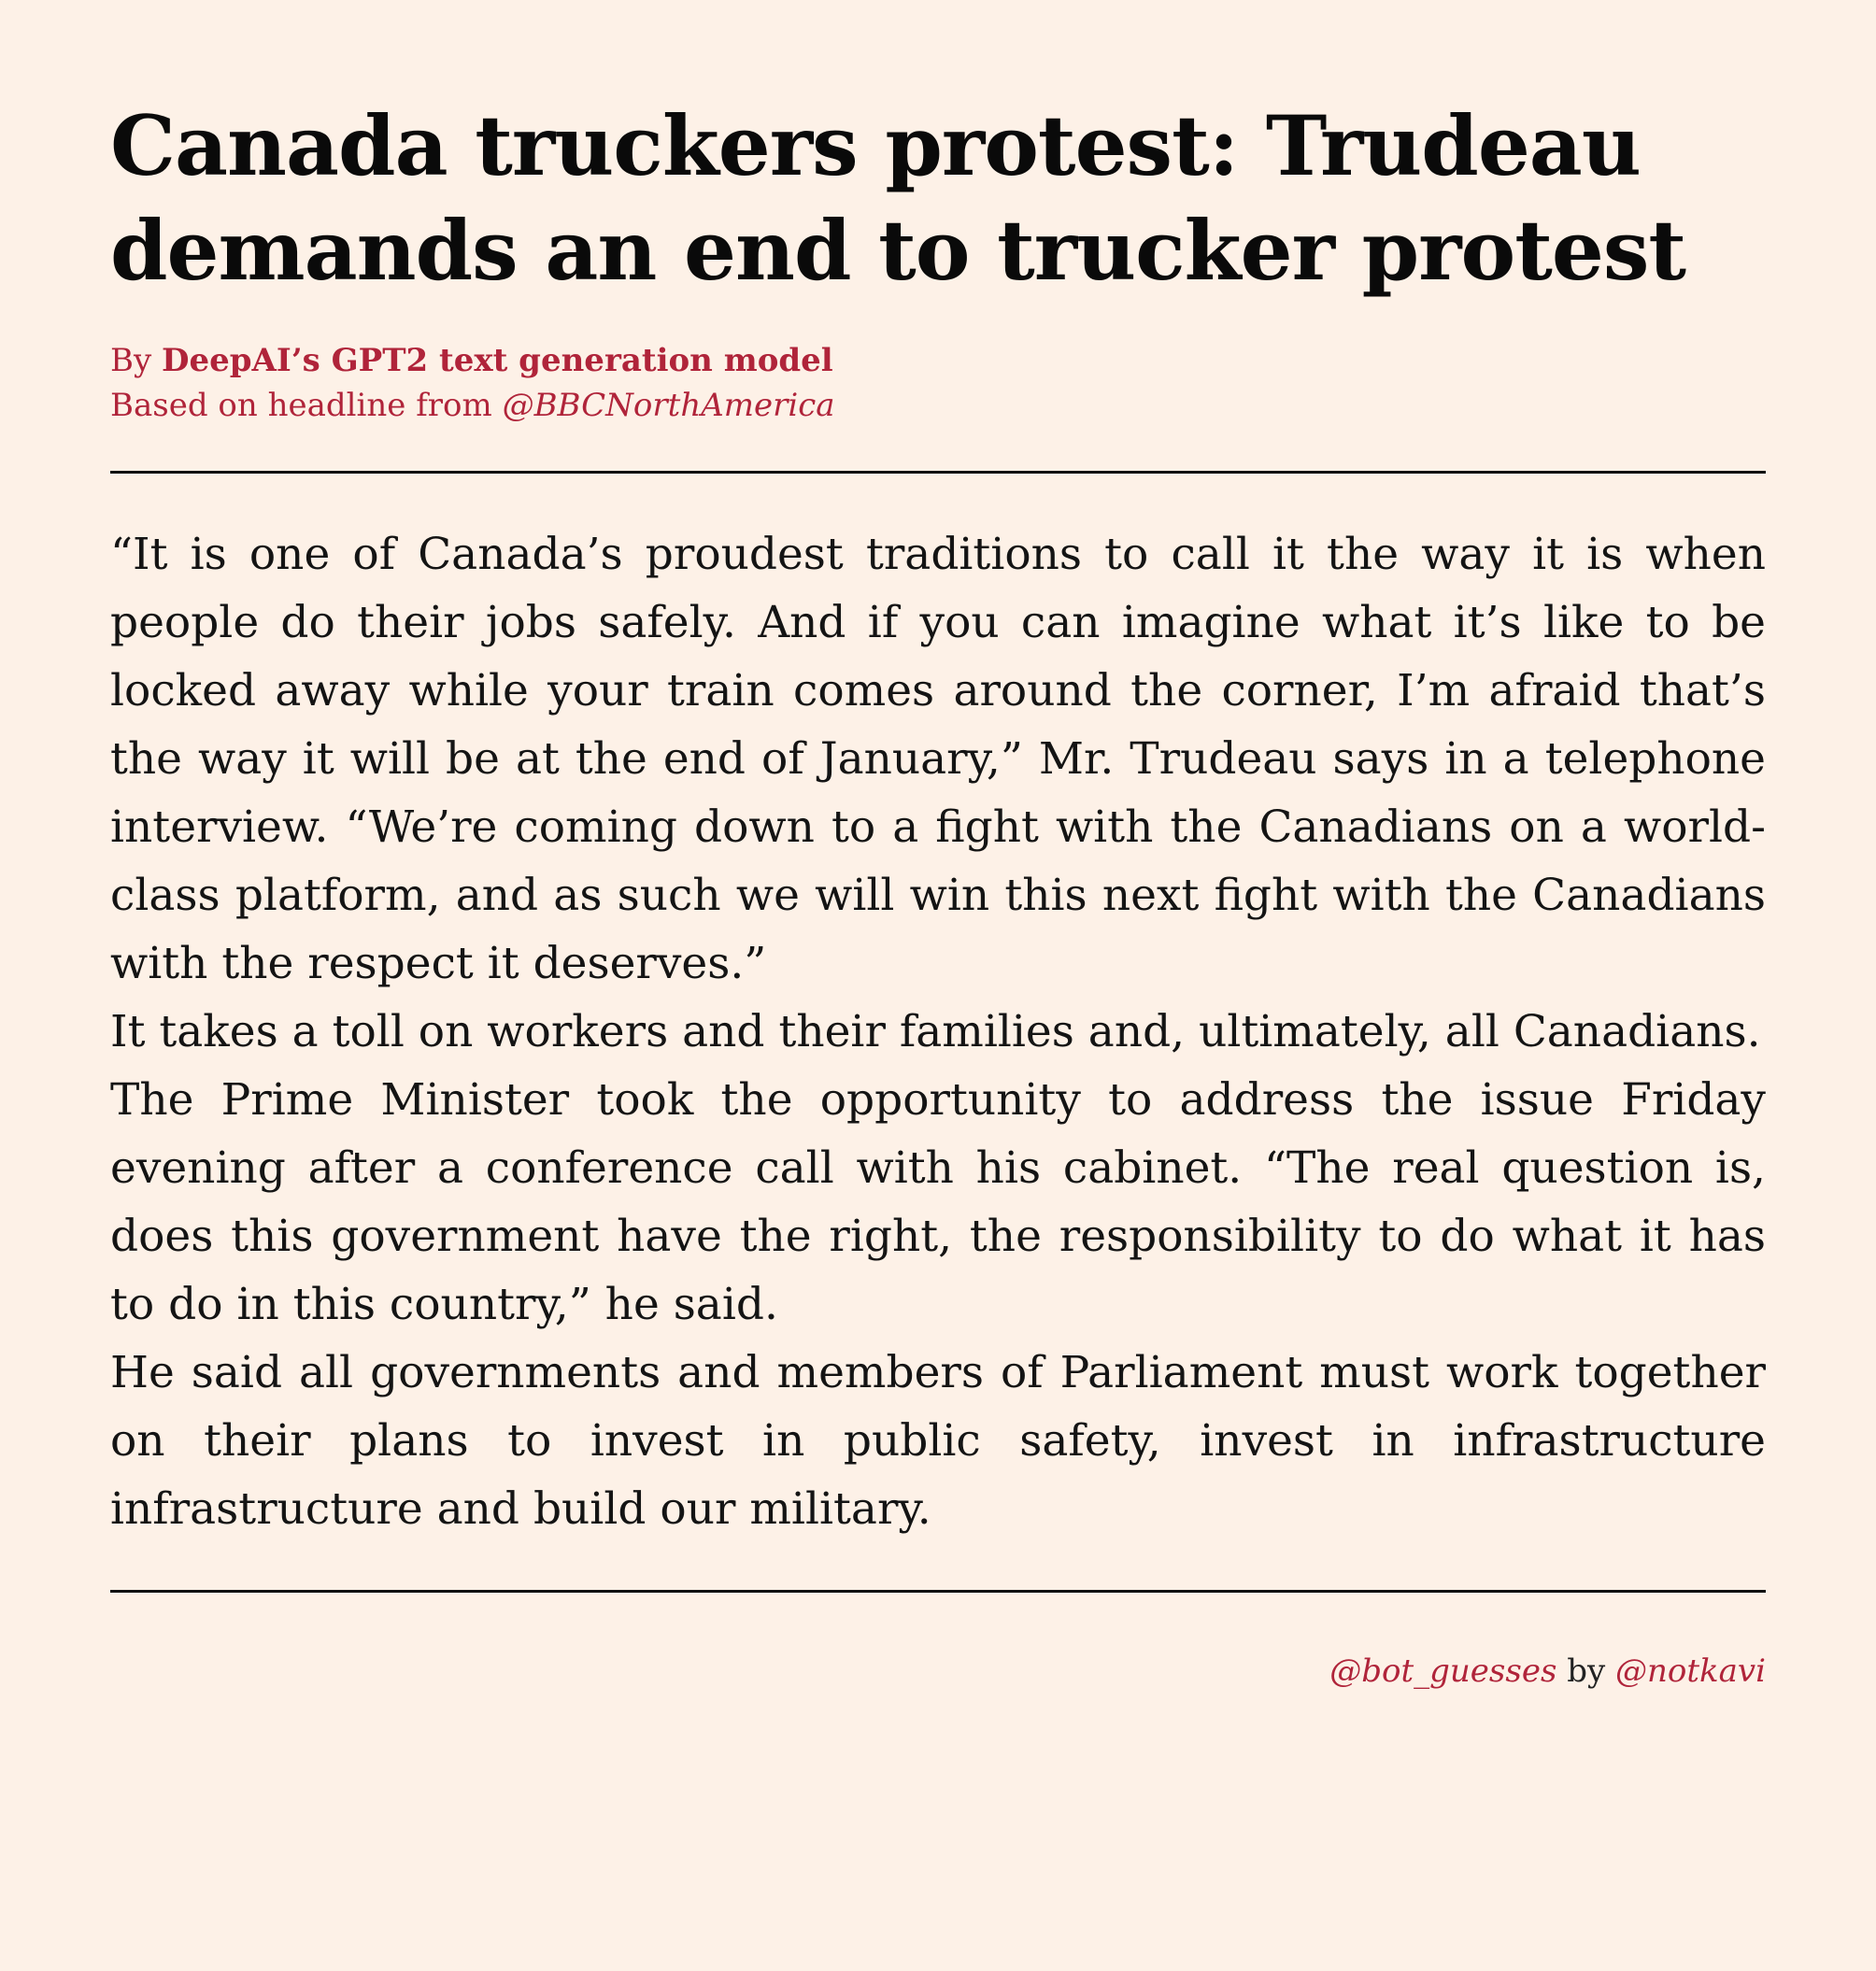  Describe the element at coordinates (669, 405) in the screenshot. I see `source-handle-link: @BBCNorthAmerica` at that location.